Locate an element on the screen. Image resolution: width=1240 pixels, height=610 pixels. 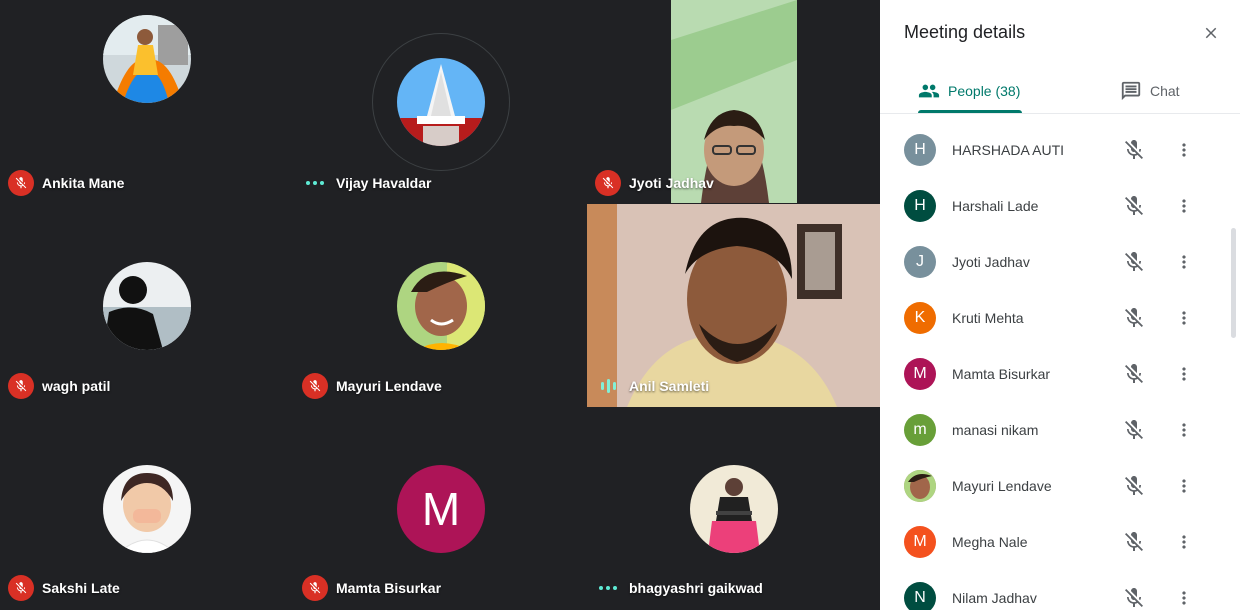
avatar: m is located at coordinates (920, 430).